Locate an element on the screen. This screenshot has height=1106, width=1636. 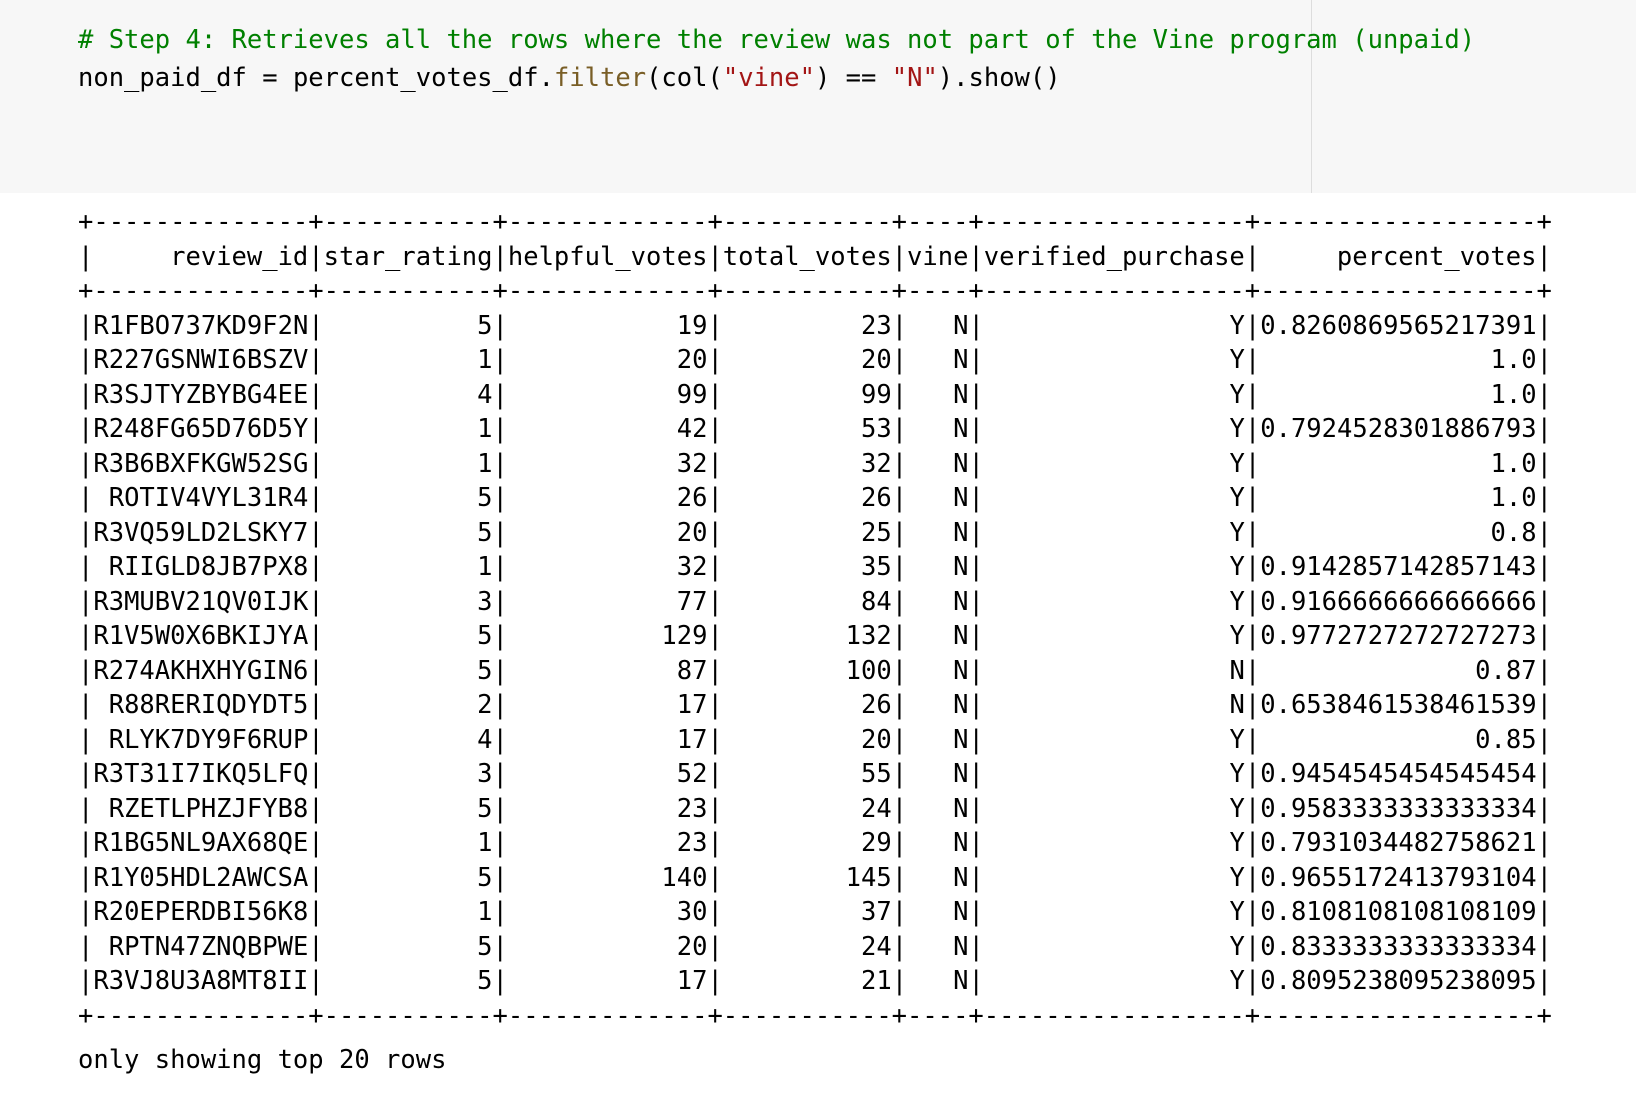
table-cell-percent-votes: 0.9583333333333334 is located at coordinates (1398, 808).